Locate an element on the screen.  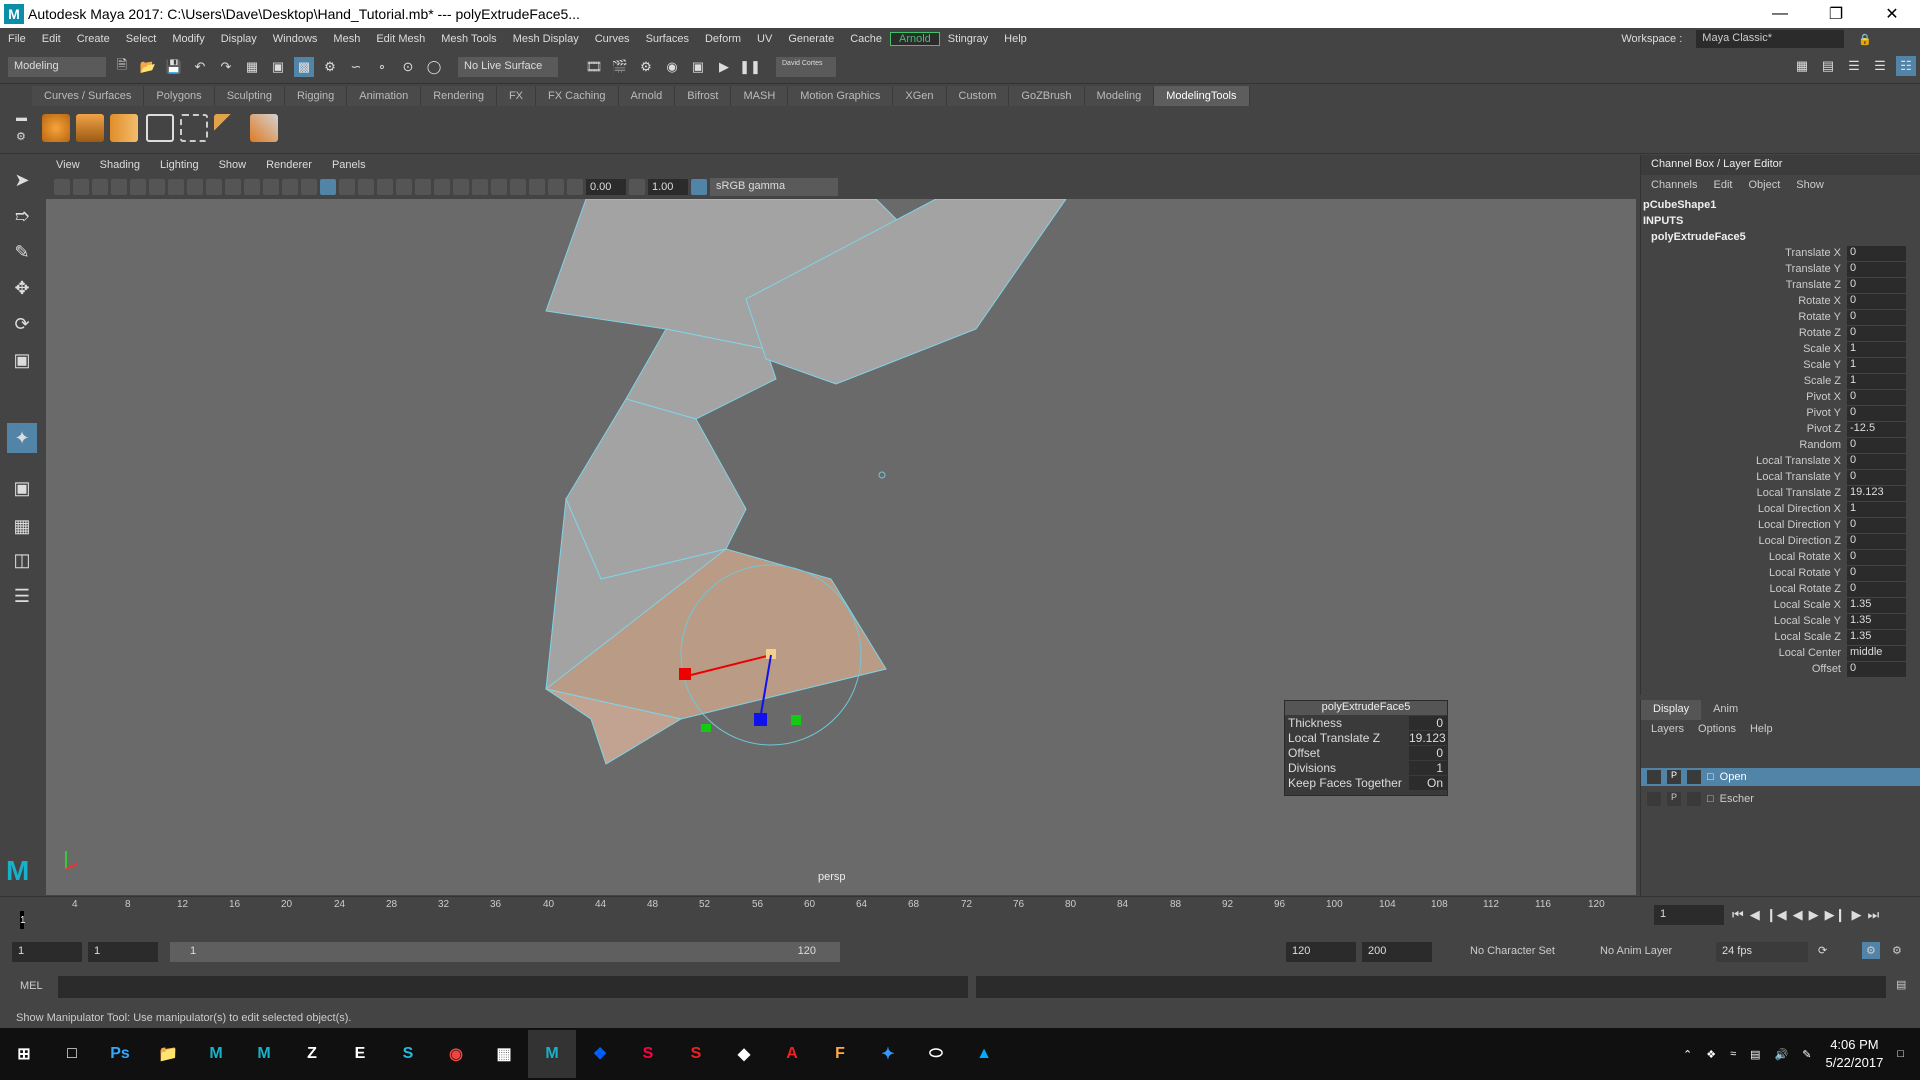
layer-type-toggle is located at coordinates (1694, 799).